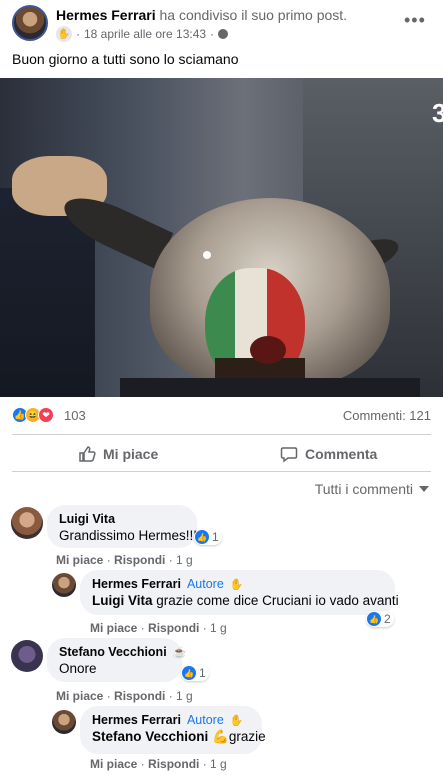 The image size is (443, 775). What do you see at coordinates (87, 454) in the screenshot?
I see `thumbs-up-icon` at bounding box center [87, 454].